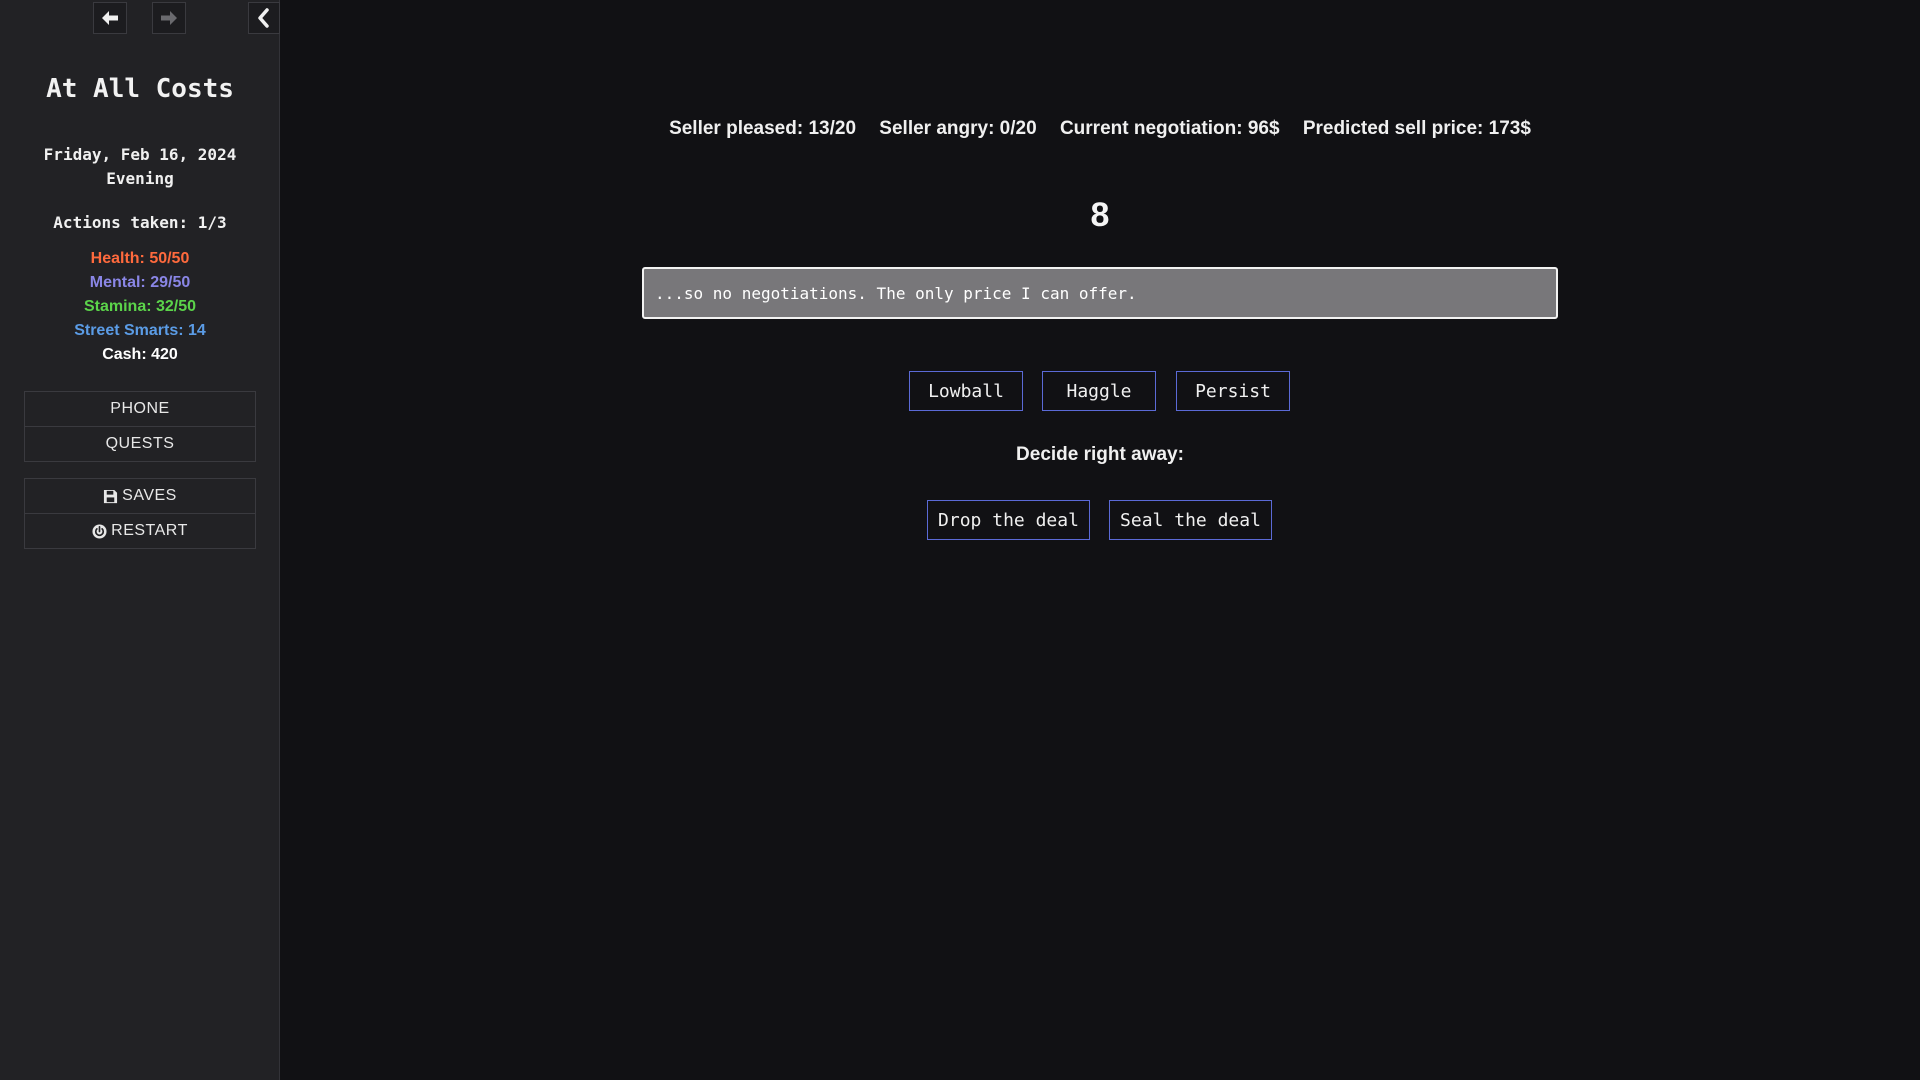 Image resolution: width=1920 pixels, height=1080 pixels. What do you see at coordinates (140, 282) in the screenshot?
I see `mental-stat: Mental: 29/50` at bounding box center [140, 282].